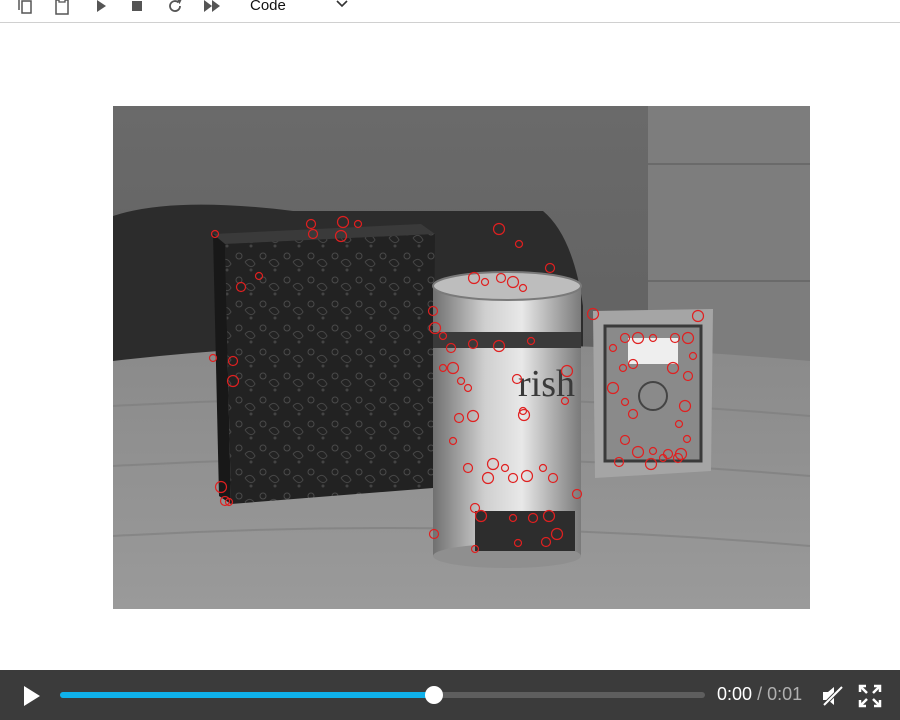 This screenshot has height=720, width=900. I want to click on fast-forward-icon, so click(212, 6).